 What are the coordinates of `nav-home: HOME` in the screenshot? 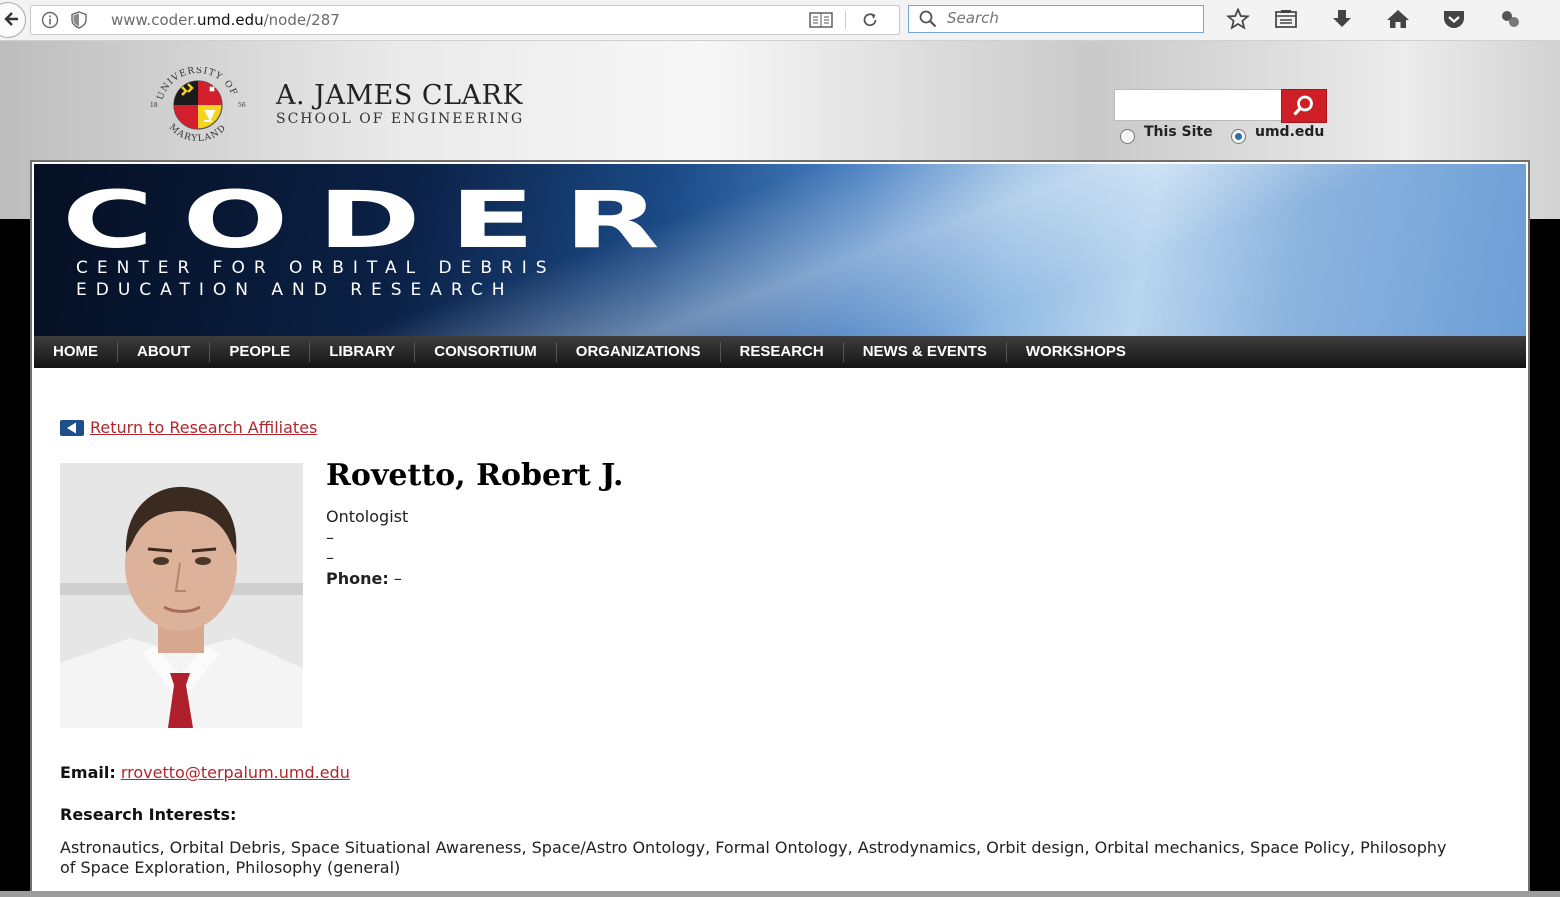 It's located at (76, 352).